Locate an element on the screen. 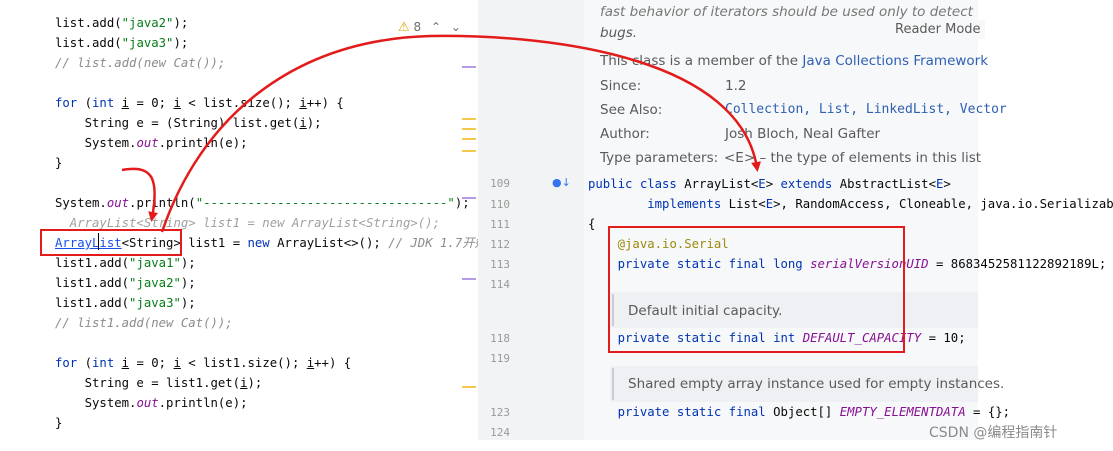 The image size is (1113, 451). code-token: "java1" is located at coordinates (155, 263).